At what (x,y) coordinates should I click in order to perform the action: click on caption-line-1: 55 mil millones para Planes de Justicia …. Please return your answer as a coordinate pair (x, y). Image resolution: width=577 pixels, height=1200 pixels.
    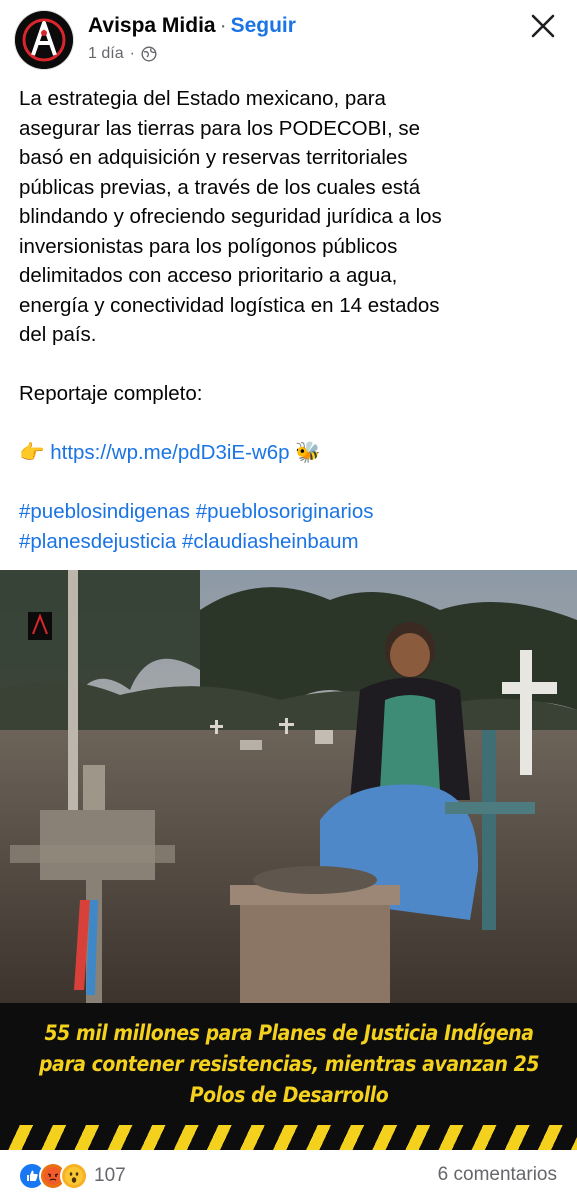
    Looking at the image, I should click on (288, 1032).